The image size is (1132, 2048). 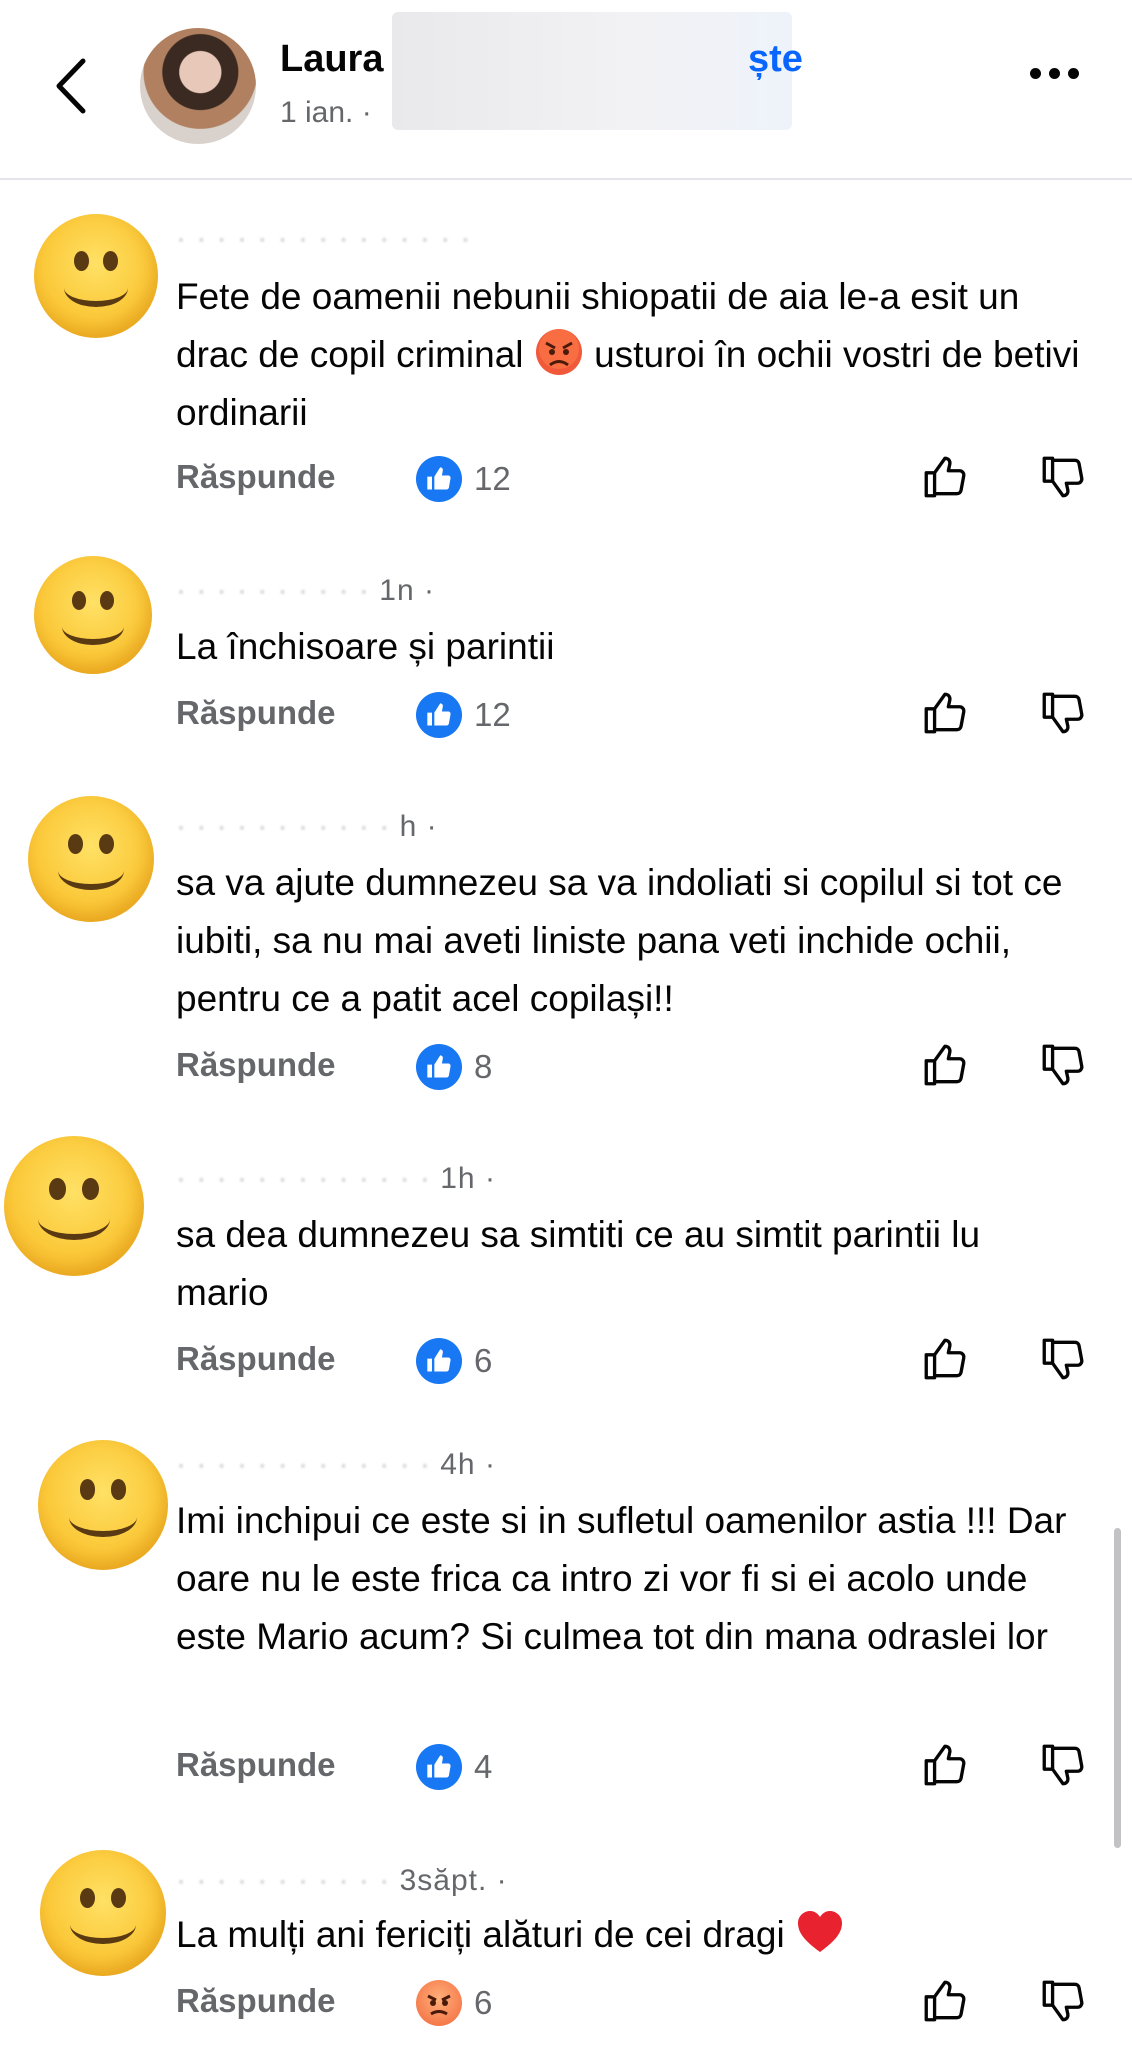 What do you see at coordinates (1117, 1688) in the screenshot?
I see `scrollbar` at bounding box center [1117, 1688].